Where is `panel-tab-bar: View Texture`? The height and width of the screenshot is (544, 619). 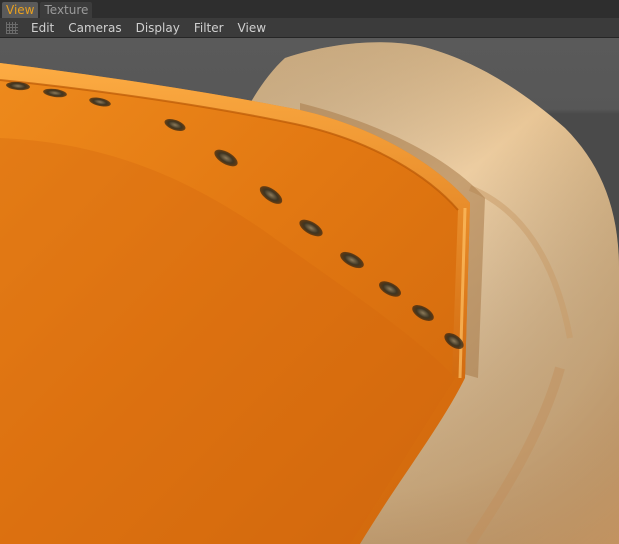 panel-tab-bar: View Texture is located at coordinates (309, 9).